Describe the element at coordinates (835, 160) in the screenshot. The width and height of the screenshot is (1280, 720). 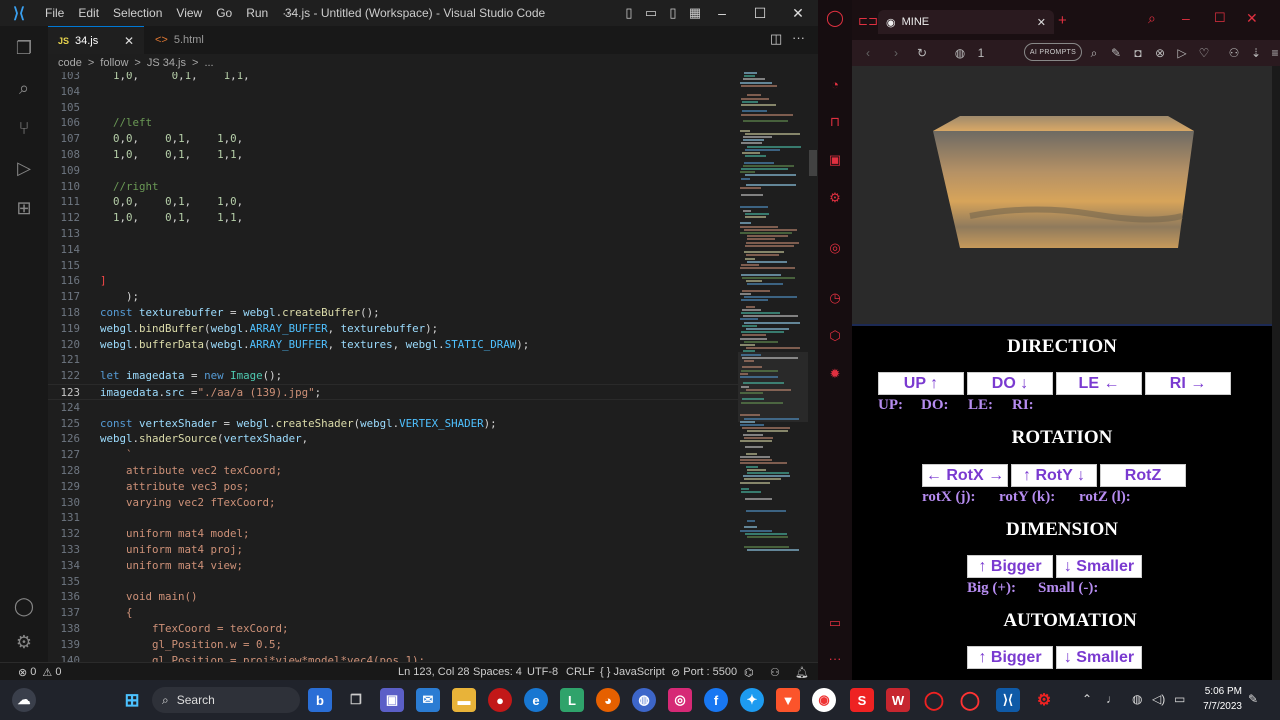
I see `twitch-icon: ▣` at that location.